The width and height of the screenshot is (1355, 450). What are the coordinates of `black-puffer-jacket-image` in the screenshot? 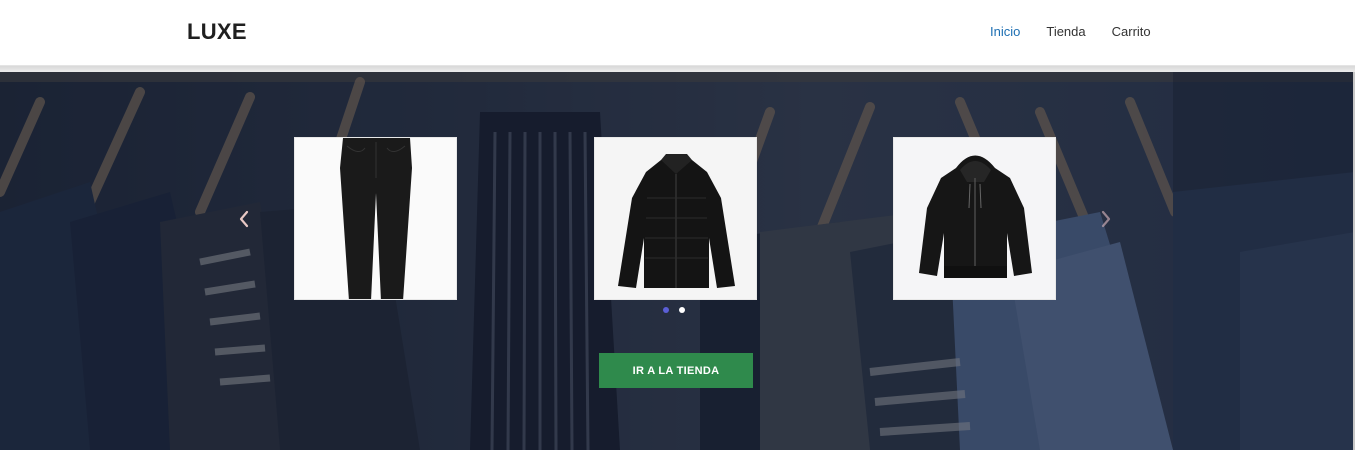 It's located at (675, 218).